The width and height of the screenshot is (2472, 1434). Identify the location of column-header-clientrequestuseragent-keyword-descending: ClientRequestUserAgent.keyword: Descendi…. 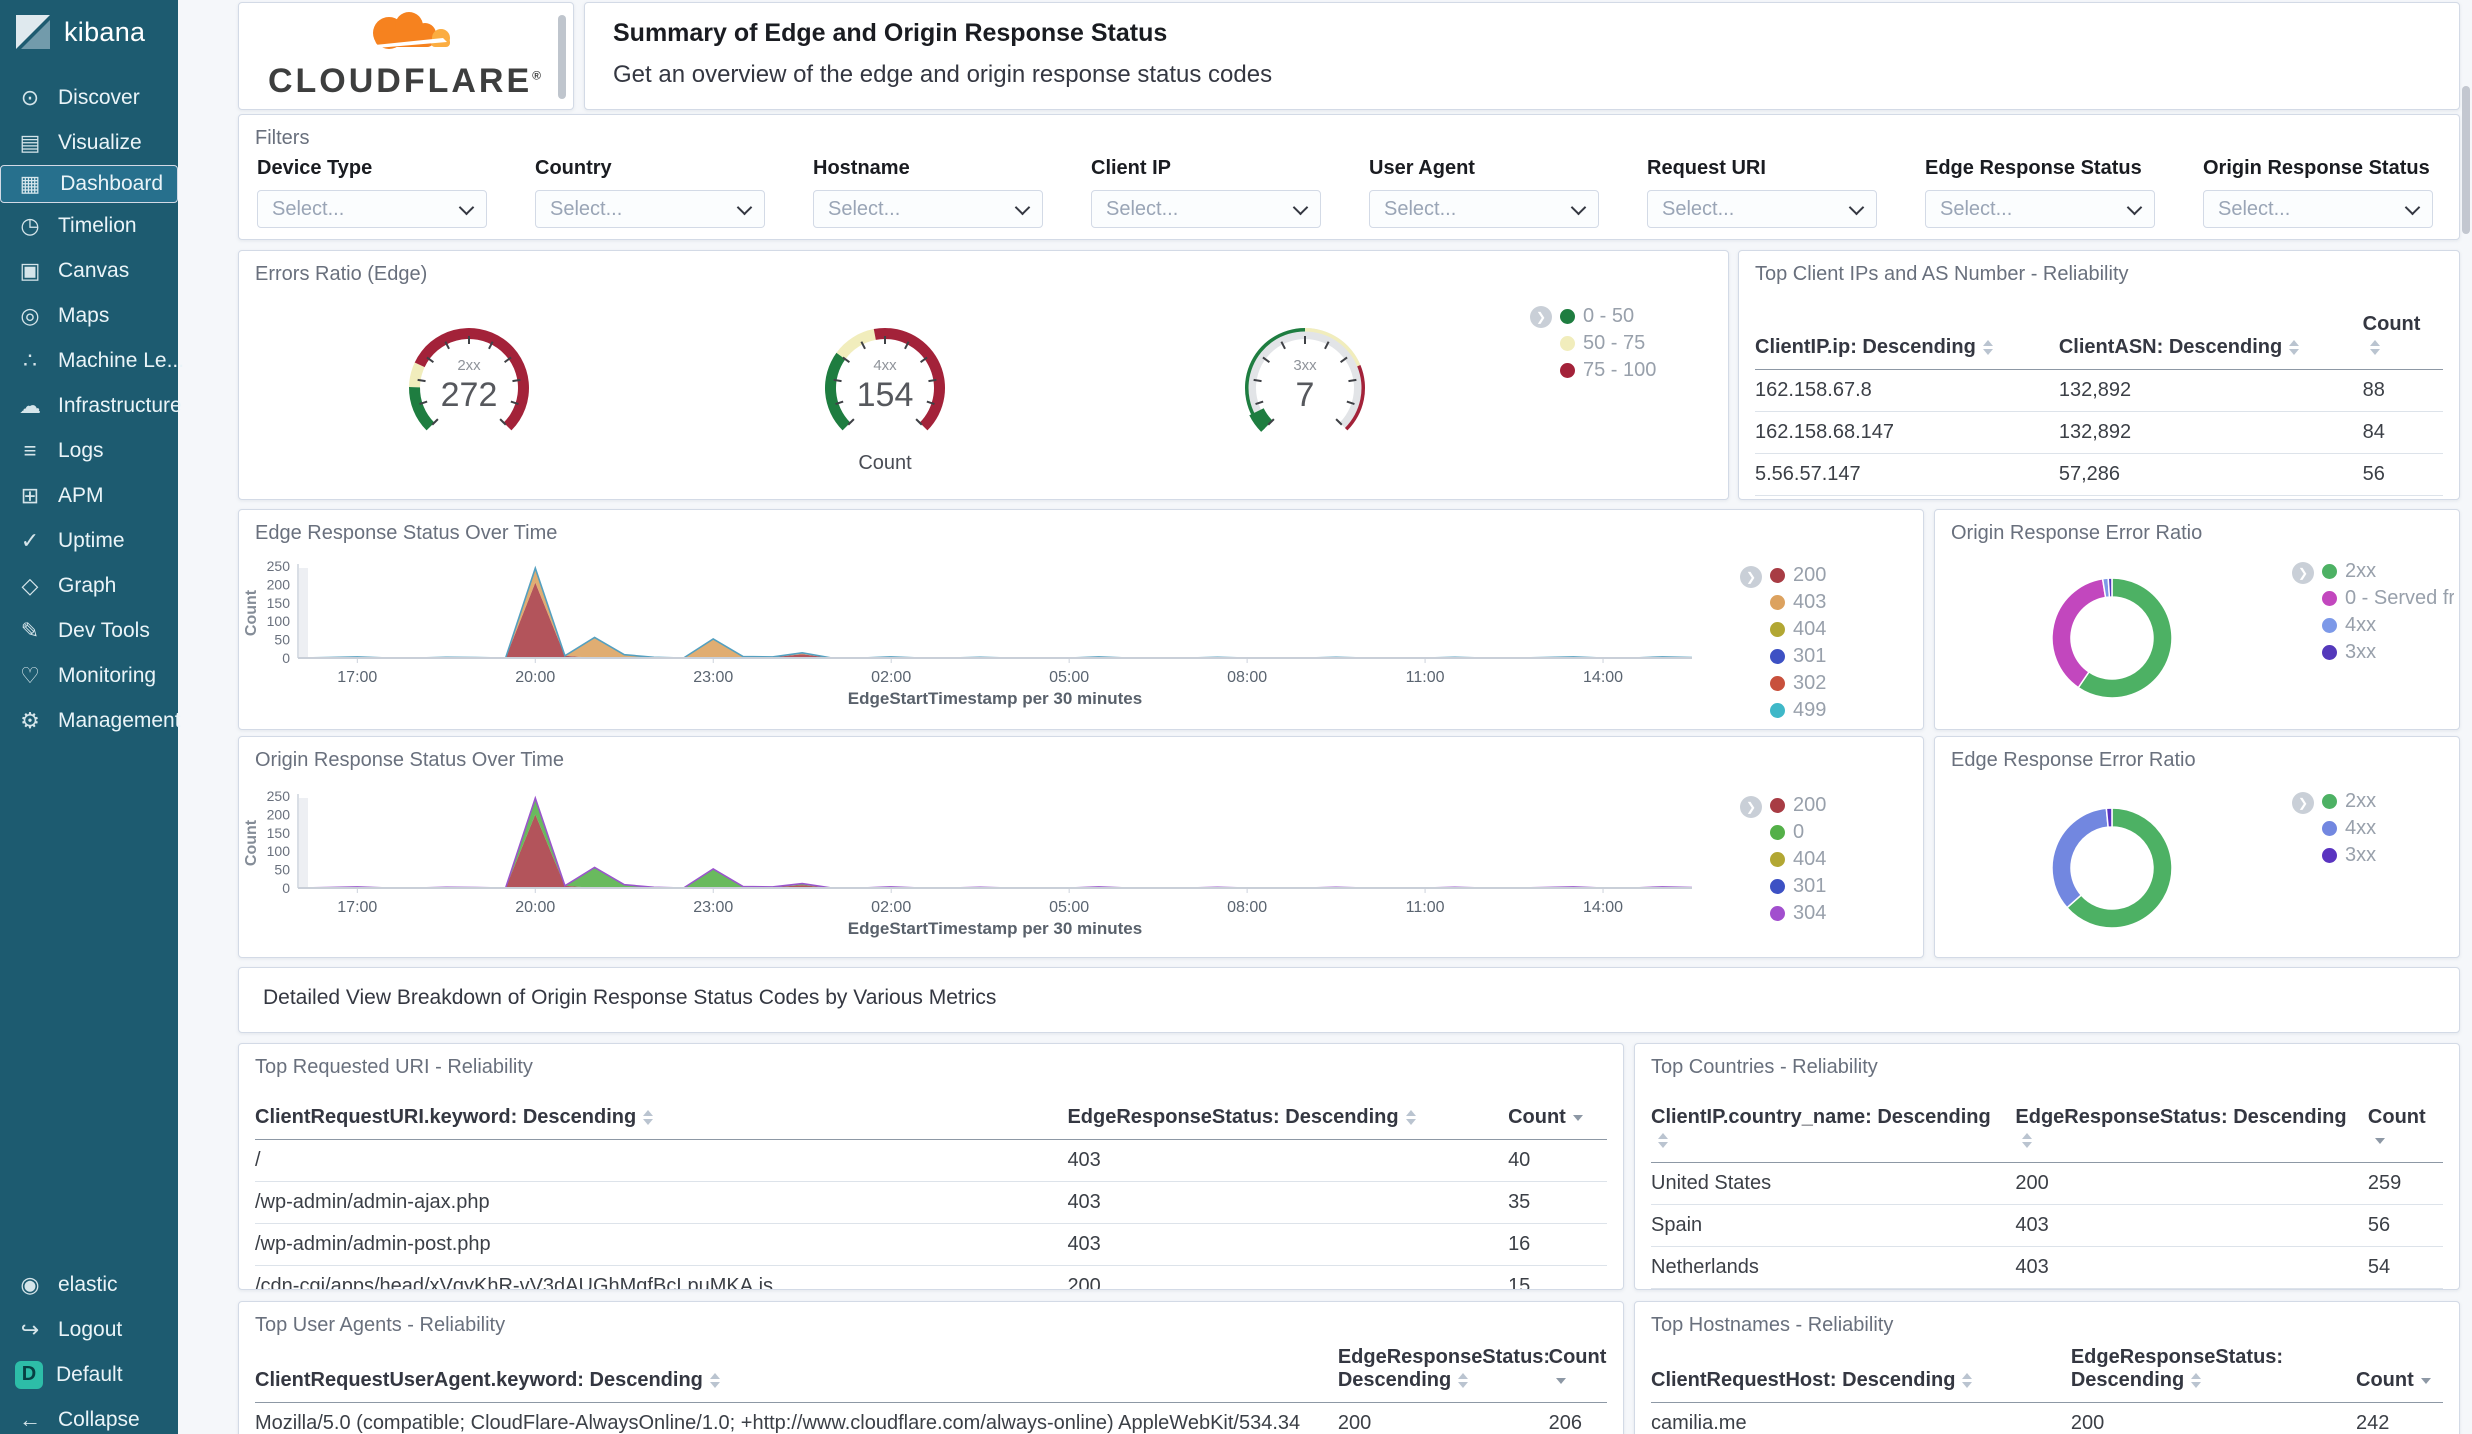
(796, 1369).